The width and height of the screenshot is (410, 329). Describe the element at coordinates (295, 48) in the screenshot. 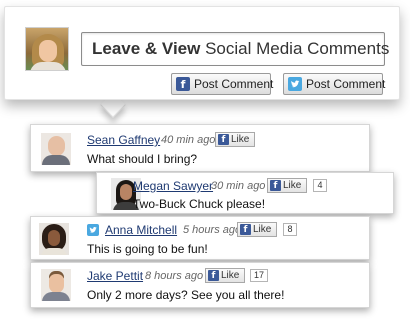

I see `composer-title-rest: Social Media Comments` at that location.